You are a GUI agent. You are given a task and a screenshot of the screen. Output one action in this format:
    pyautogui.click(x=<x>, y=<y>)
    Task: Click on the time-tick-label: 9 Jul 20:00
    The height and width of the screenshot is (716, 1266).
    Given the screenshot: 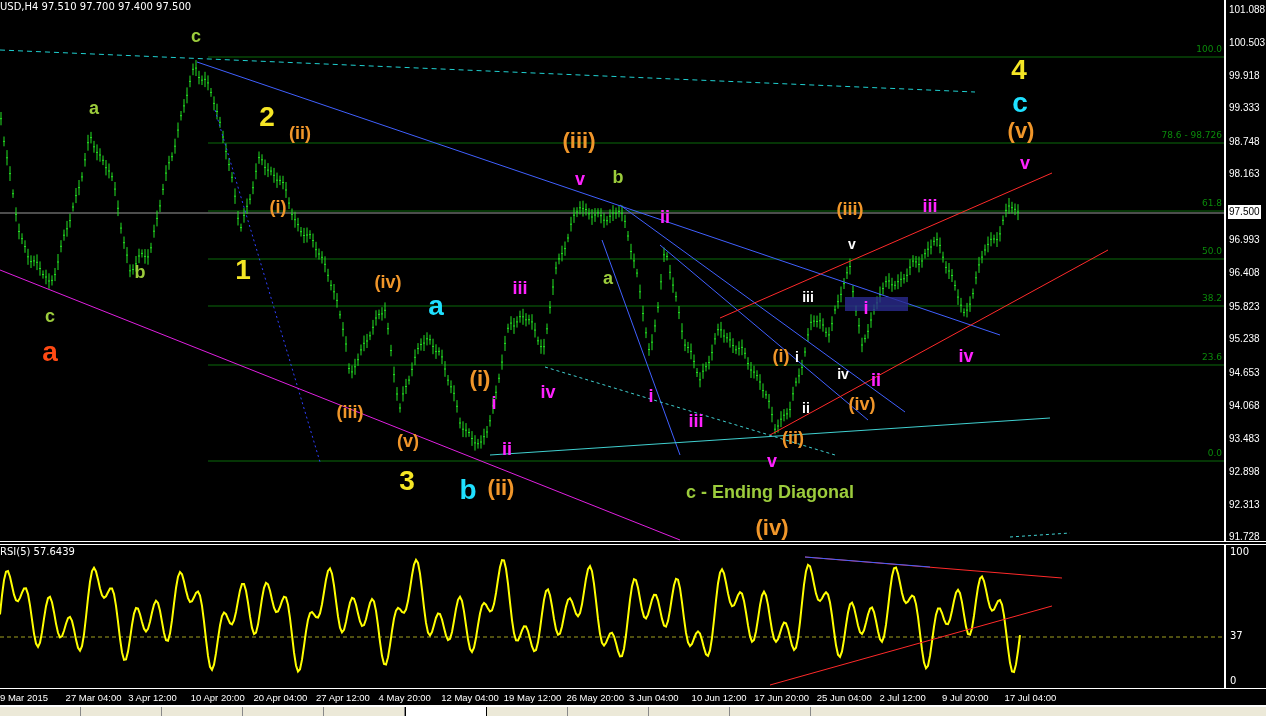 What is the action you would take?
    pyautogui.click(x=965, y=697)
    